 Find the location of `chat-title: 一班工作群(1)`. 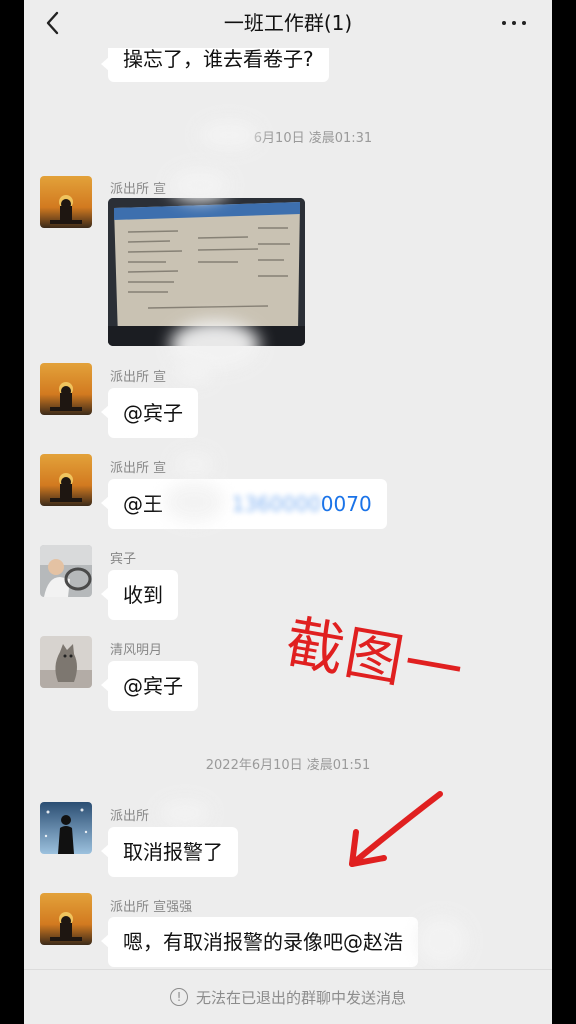

chat-title: 一班工作群(1) is located at coordinates (288, 23).